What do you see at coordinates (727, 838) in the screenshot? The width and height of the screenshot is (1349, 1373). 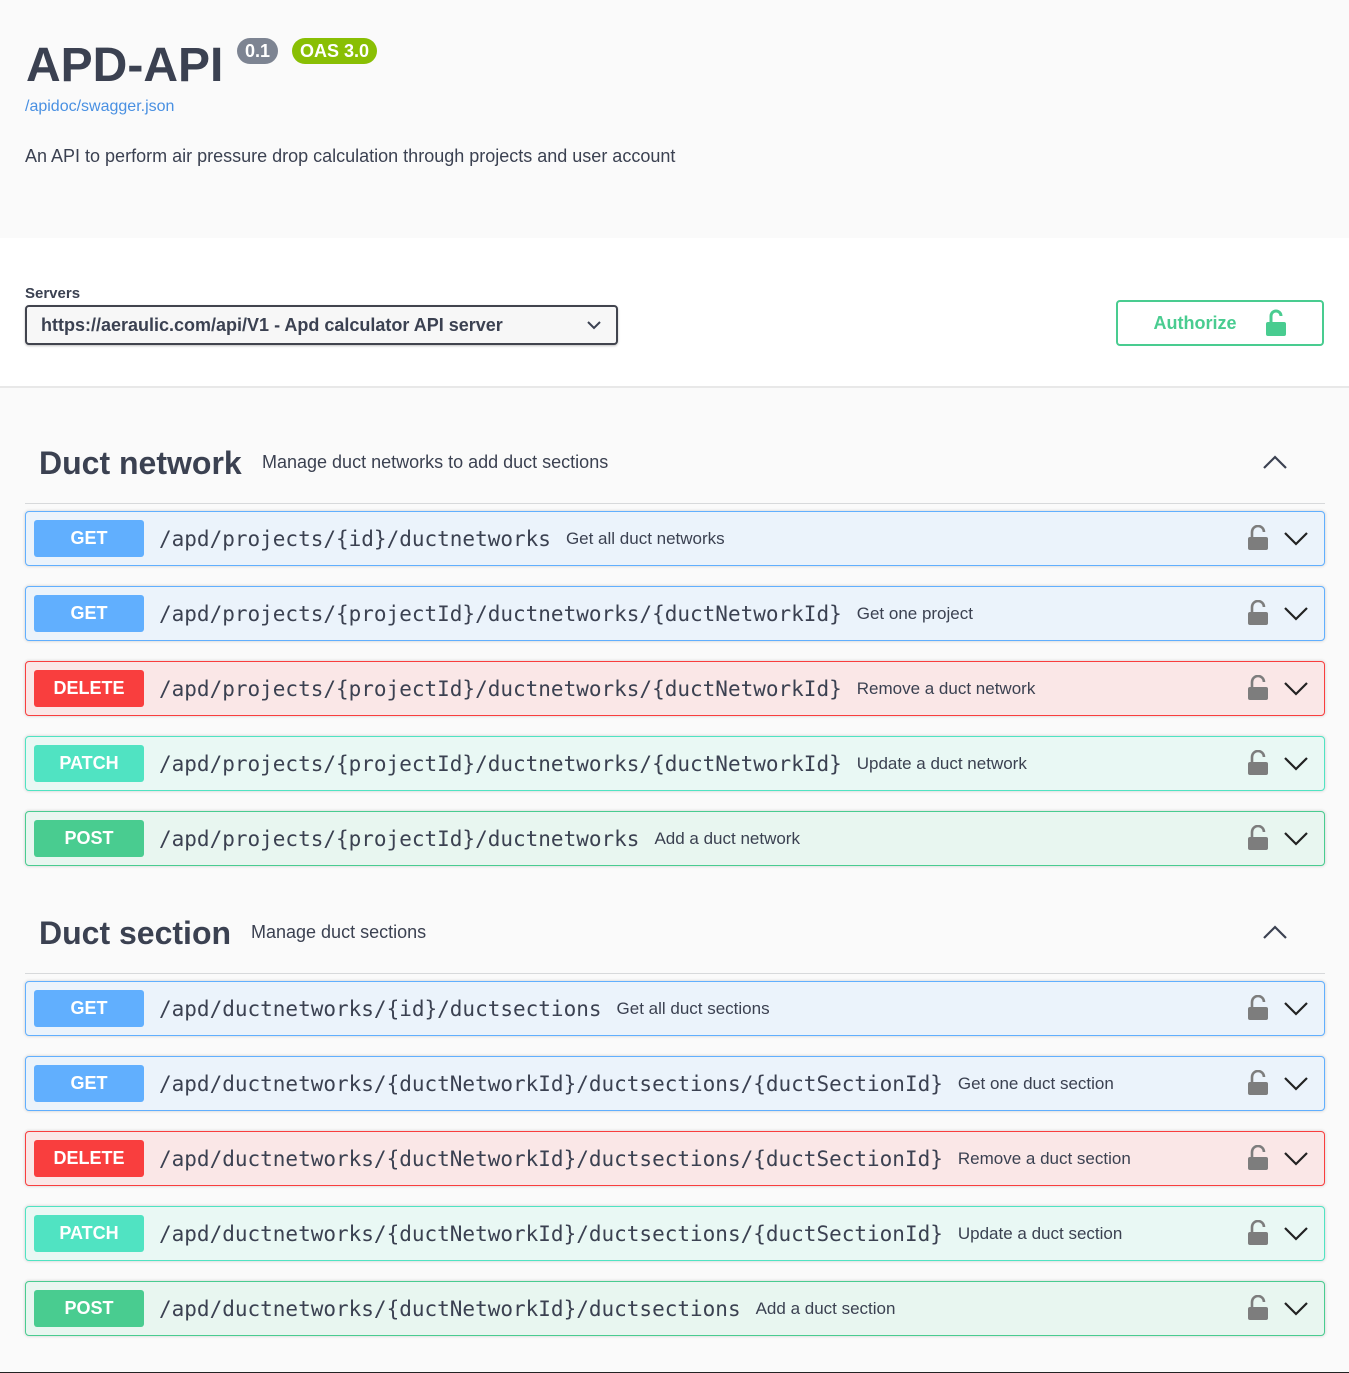 I see `operation-summary: Add a duct network` at bounding box center [727, 838].